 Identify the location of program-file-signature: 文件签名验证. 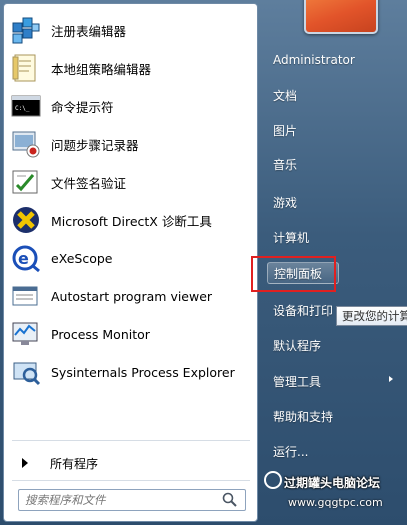
(131, 182).